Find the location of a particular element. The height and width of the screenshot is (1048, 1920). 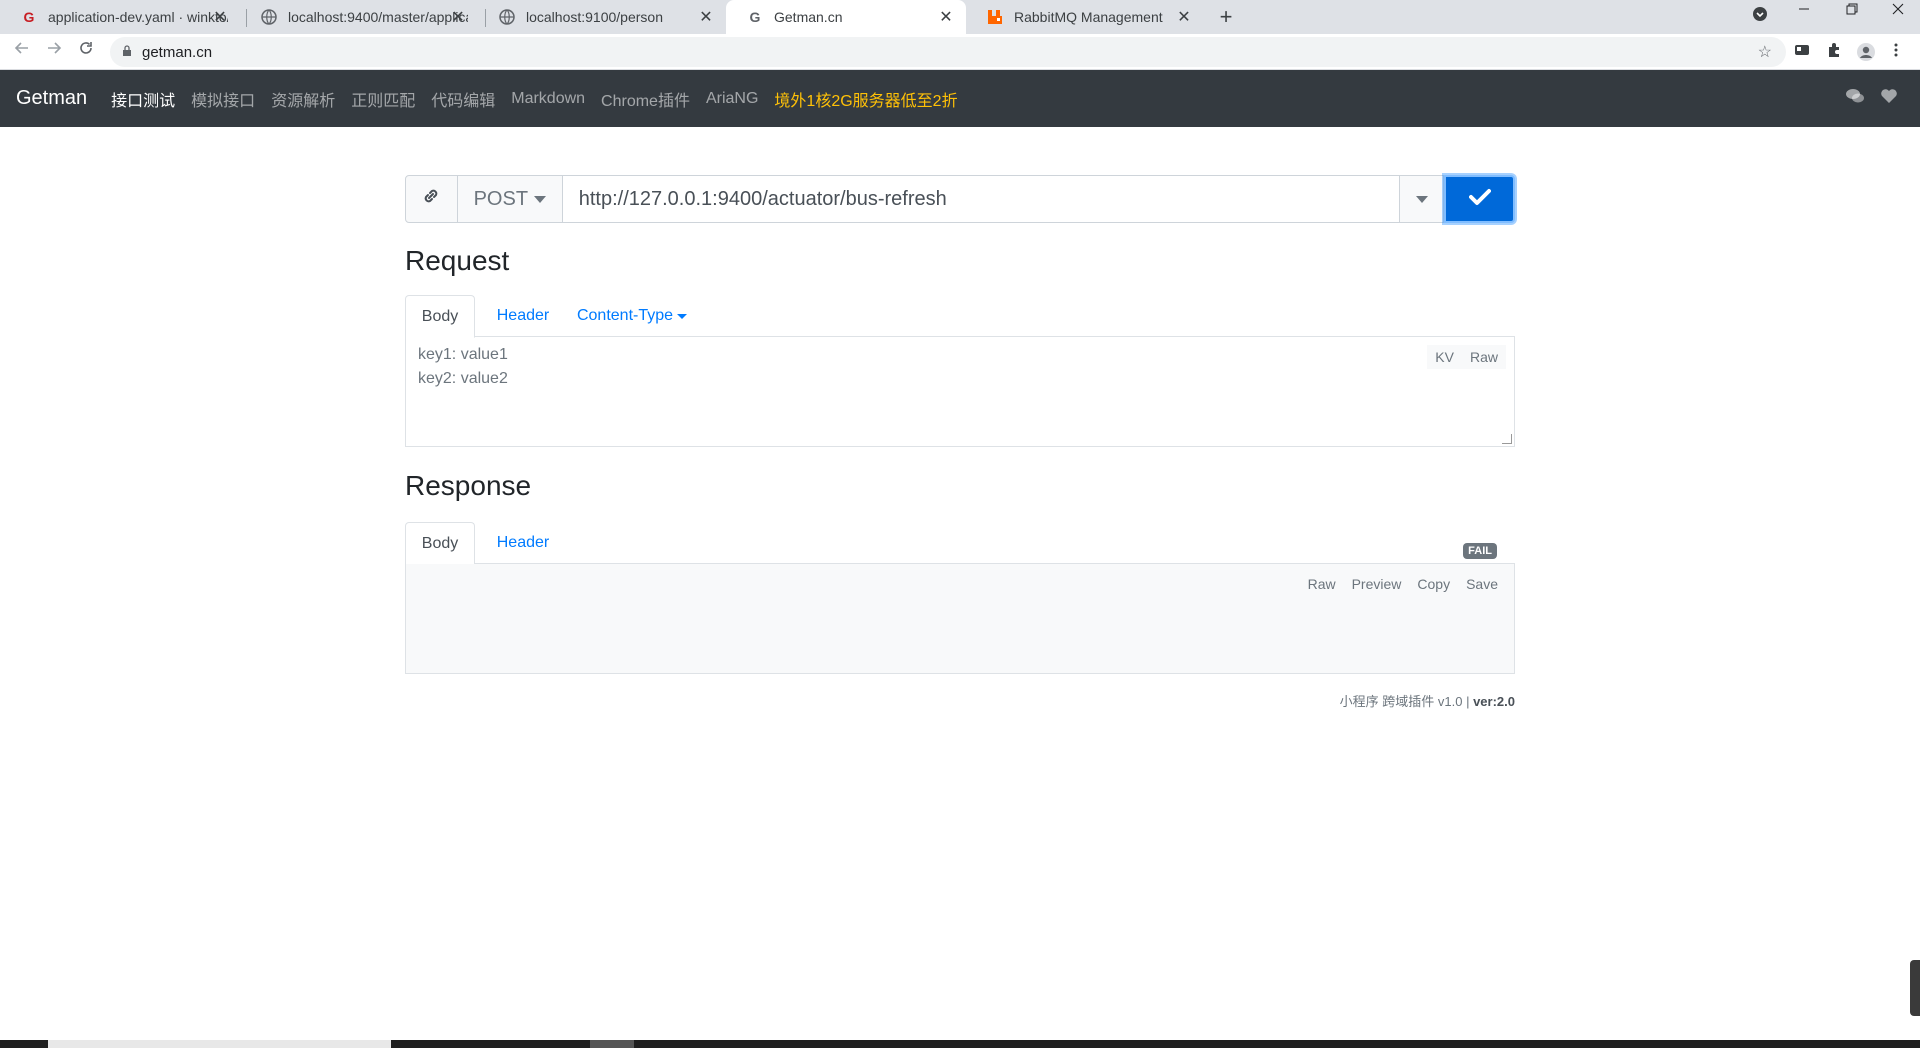

tab-response-body: Body is located at coordinates (440, 543).